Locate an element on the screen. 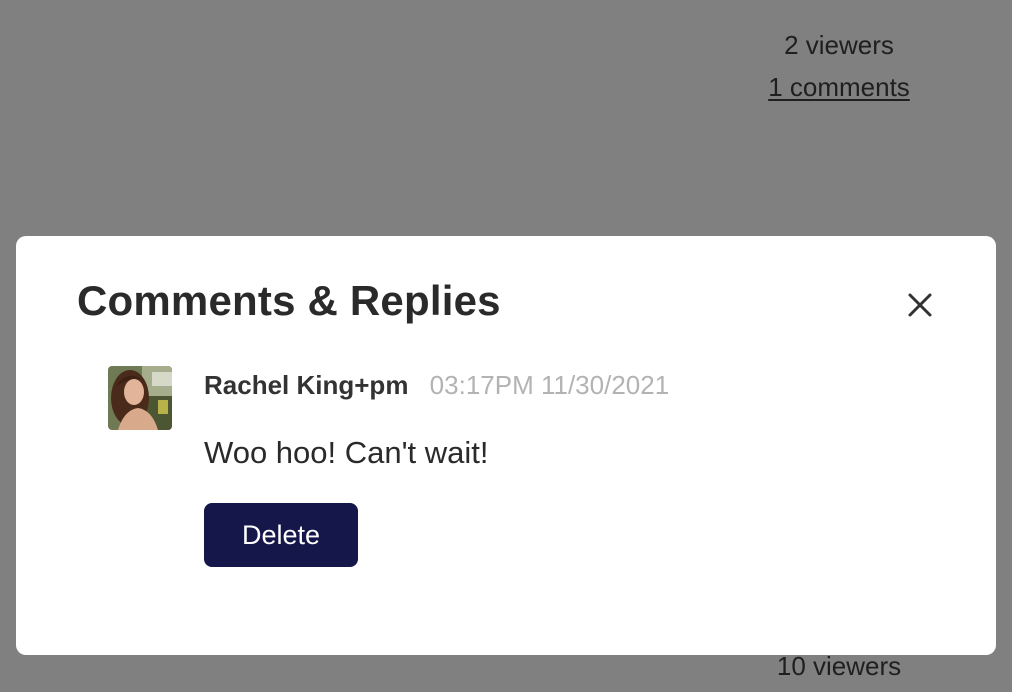  avatar is located at coordinates (140, 398).